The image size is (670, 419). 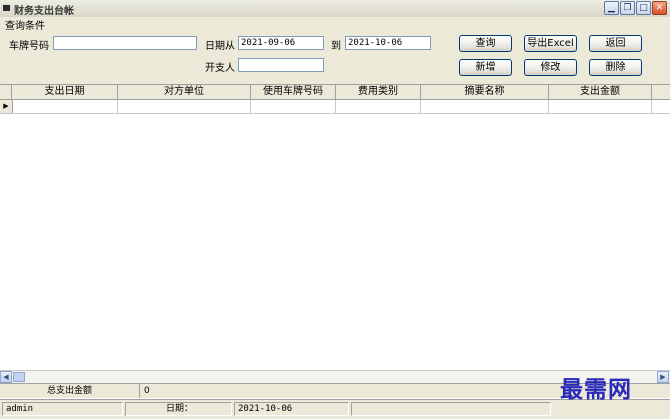 I want to click on minimize-button: ▁, so click(x=611, y=8).